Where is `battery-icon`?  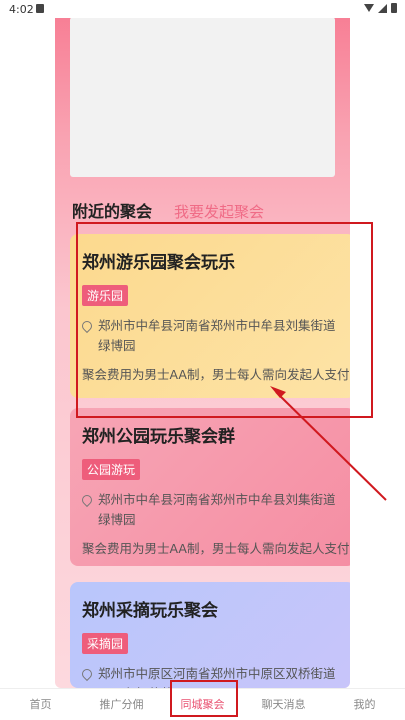 battery-icon is located at coordinates (394, 8).